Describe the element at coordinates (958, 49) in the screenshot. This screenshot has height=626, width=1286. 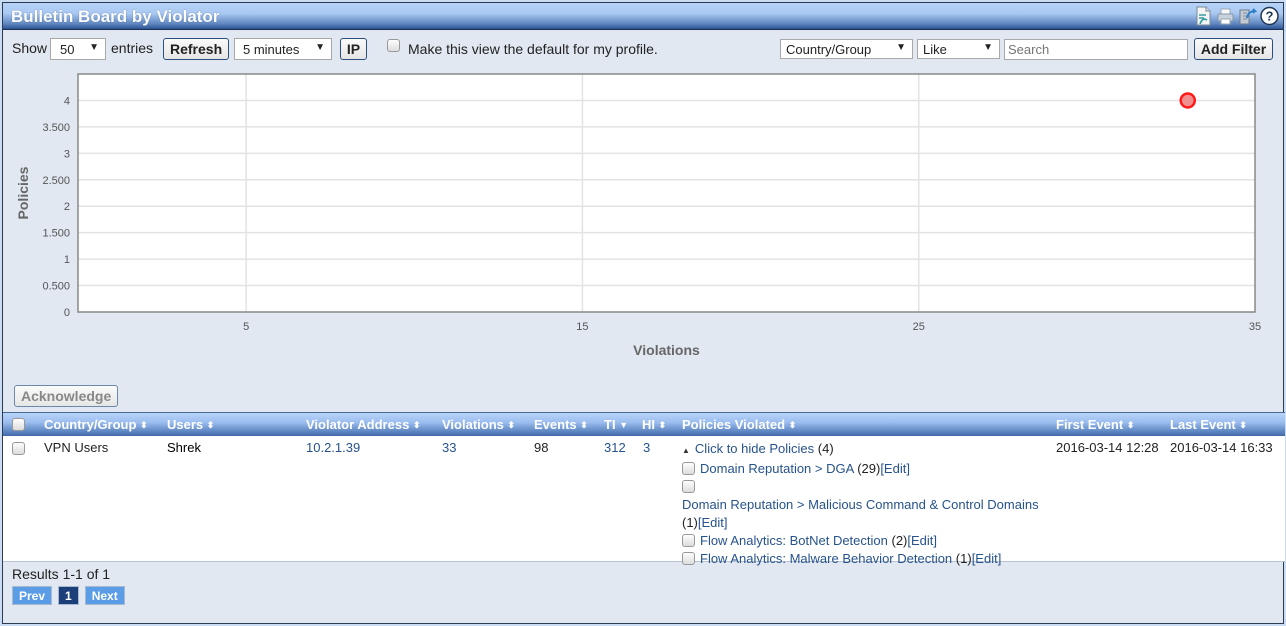
I see `filter-operator-select: Like ▼` at that location.